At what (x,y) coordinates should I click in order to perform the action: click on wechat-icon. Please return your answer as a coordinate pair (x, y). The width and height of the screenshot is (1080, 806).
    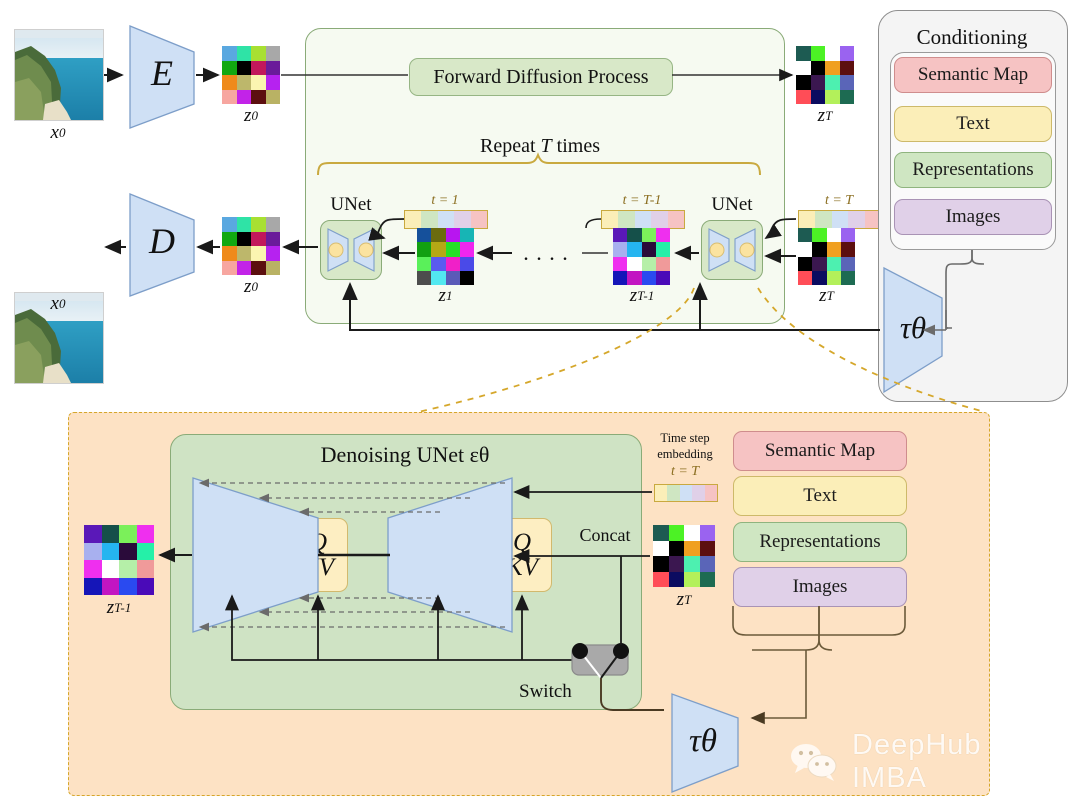
    Looking at the image, I should click on (814, 762).